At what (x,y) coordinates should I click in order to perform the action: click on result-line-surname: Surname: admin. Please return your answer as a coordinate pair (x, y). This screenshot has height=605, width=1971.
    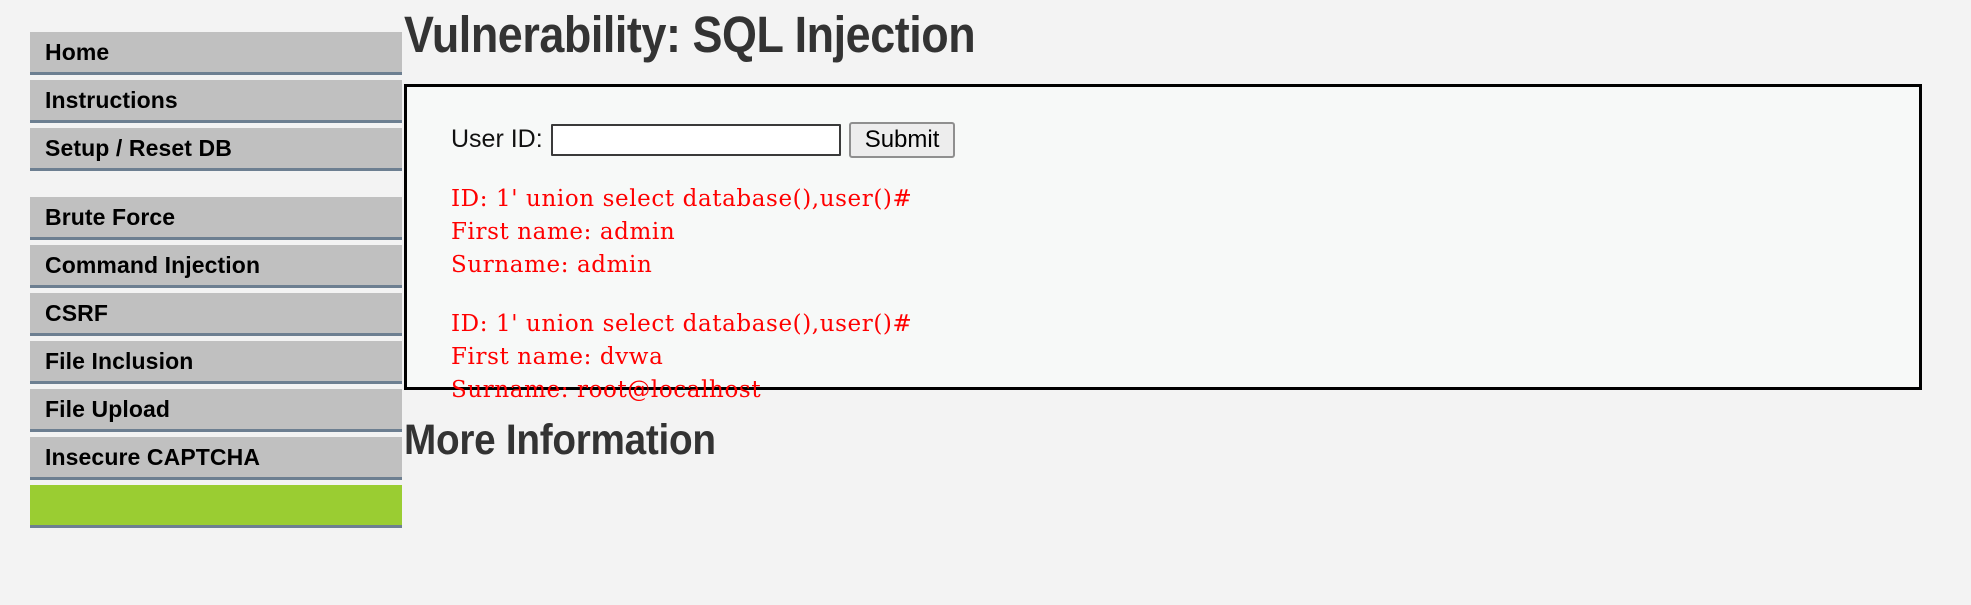
    Looking at the image, I should click on (552, 264).